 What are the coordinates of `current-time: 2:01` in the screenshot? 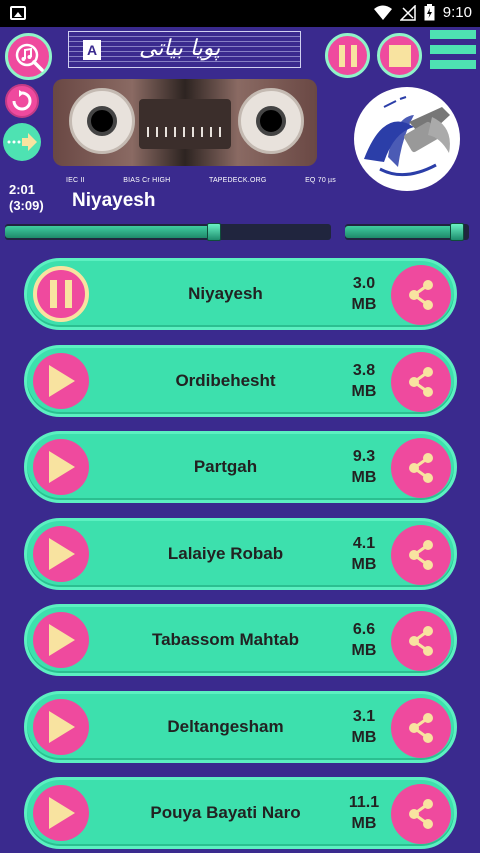 It's located at (22, 189).